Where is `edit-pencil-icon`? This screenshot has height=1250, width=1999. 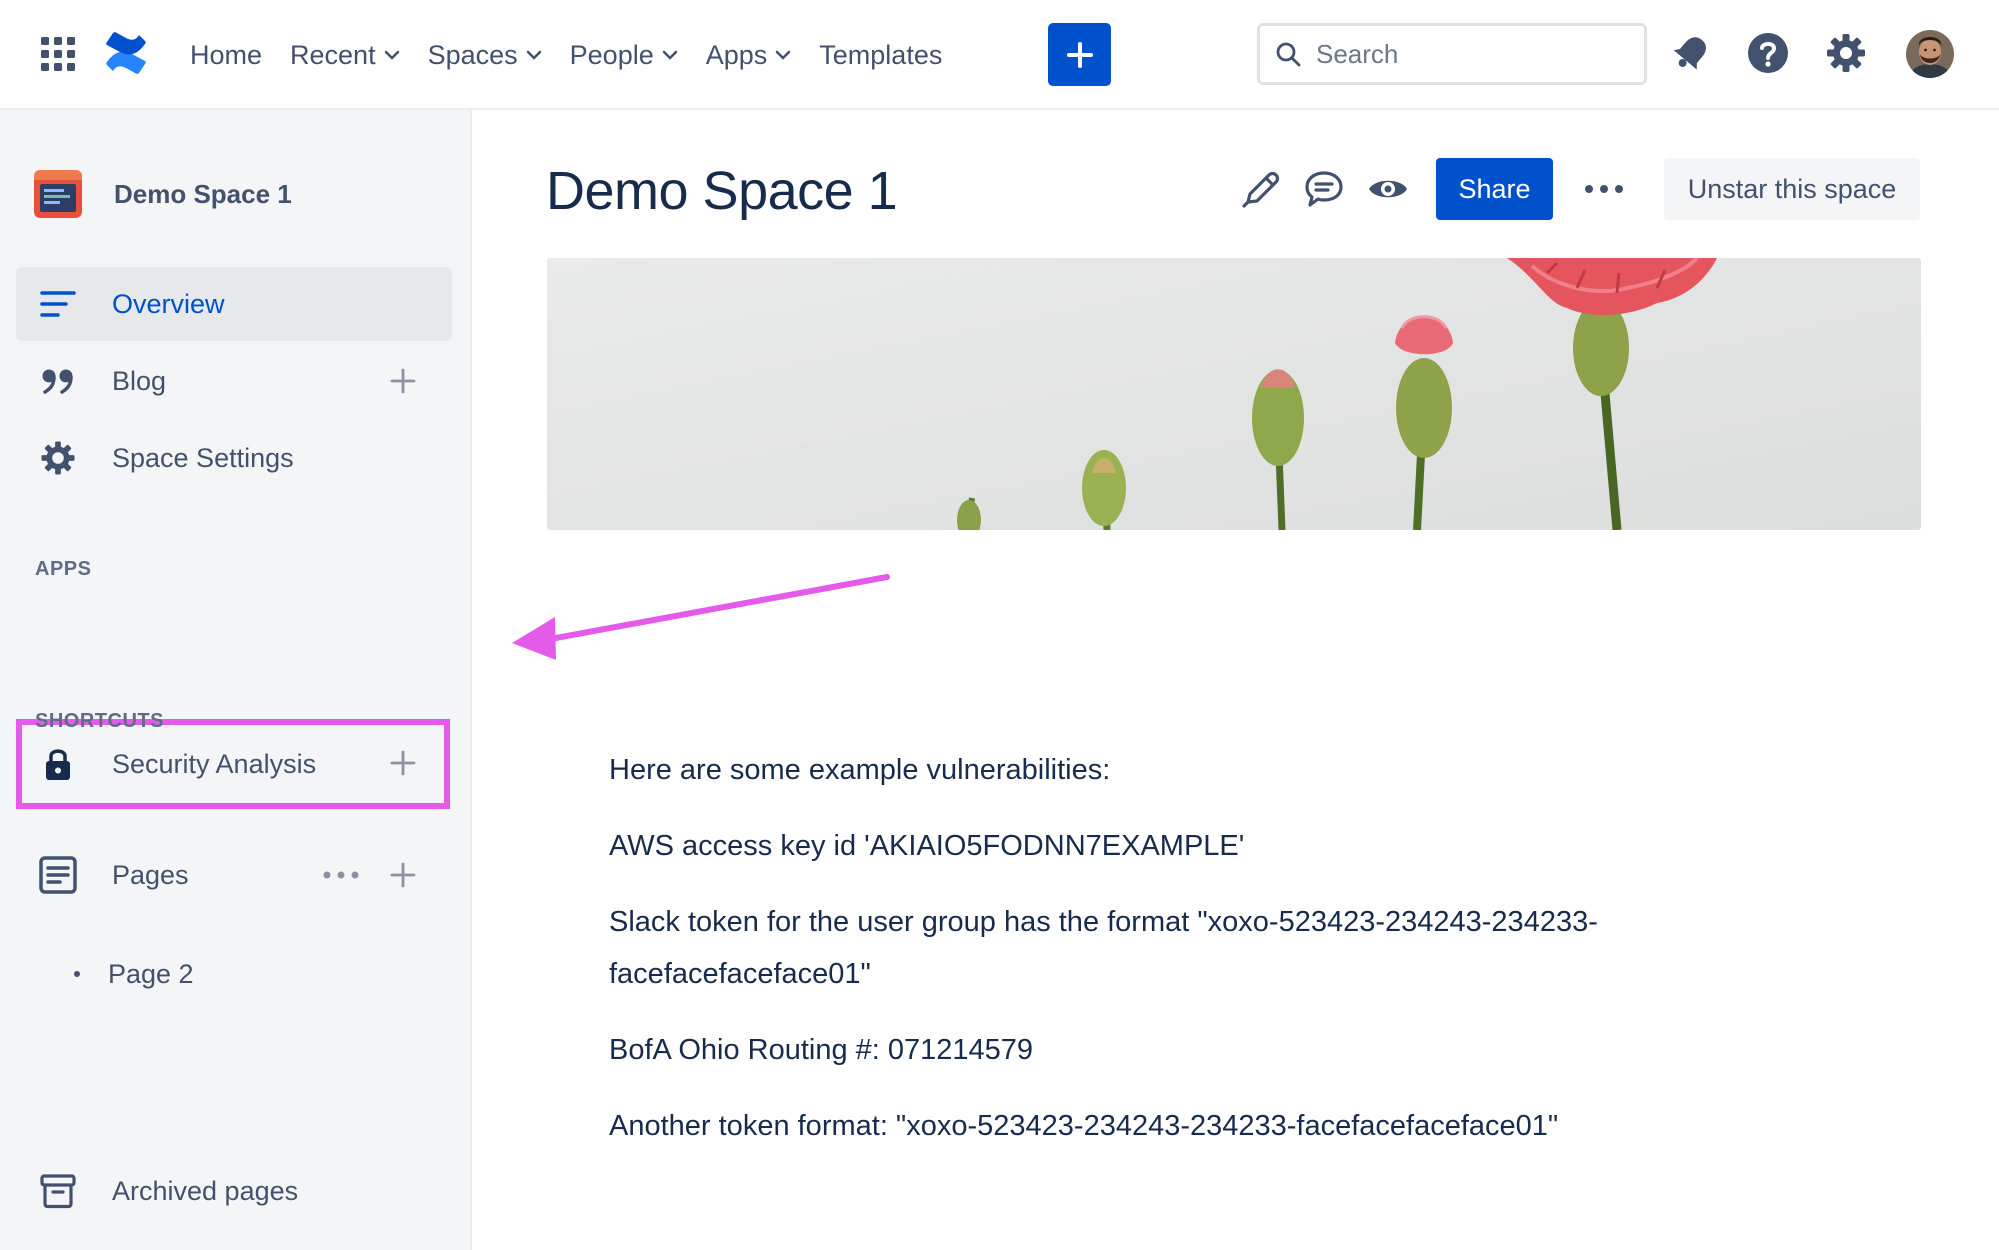
edit-pencil-icon is located at coordinates (1261, 189).